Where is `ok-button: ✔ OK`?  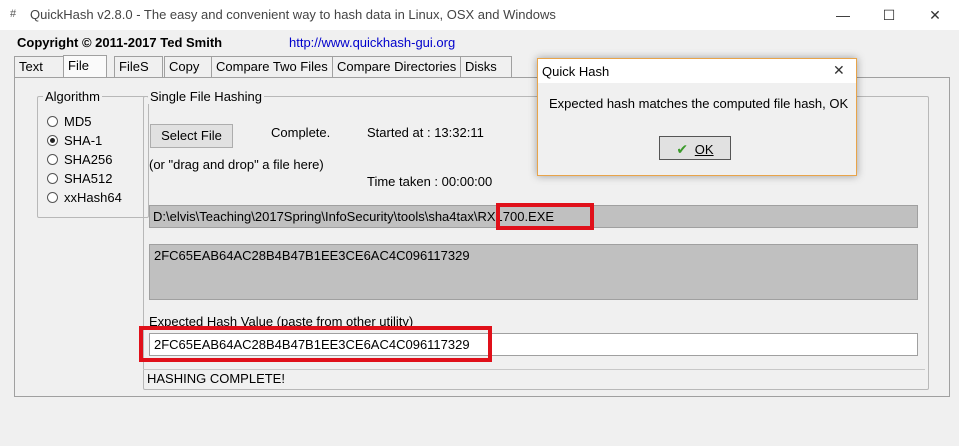
ok-button: ✔ OK is located at coordinates (695, 148).